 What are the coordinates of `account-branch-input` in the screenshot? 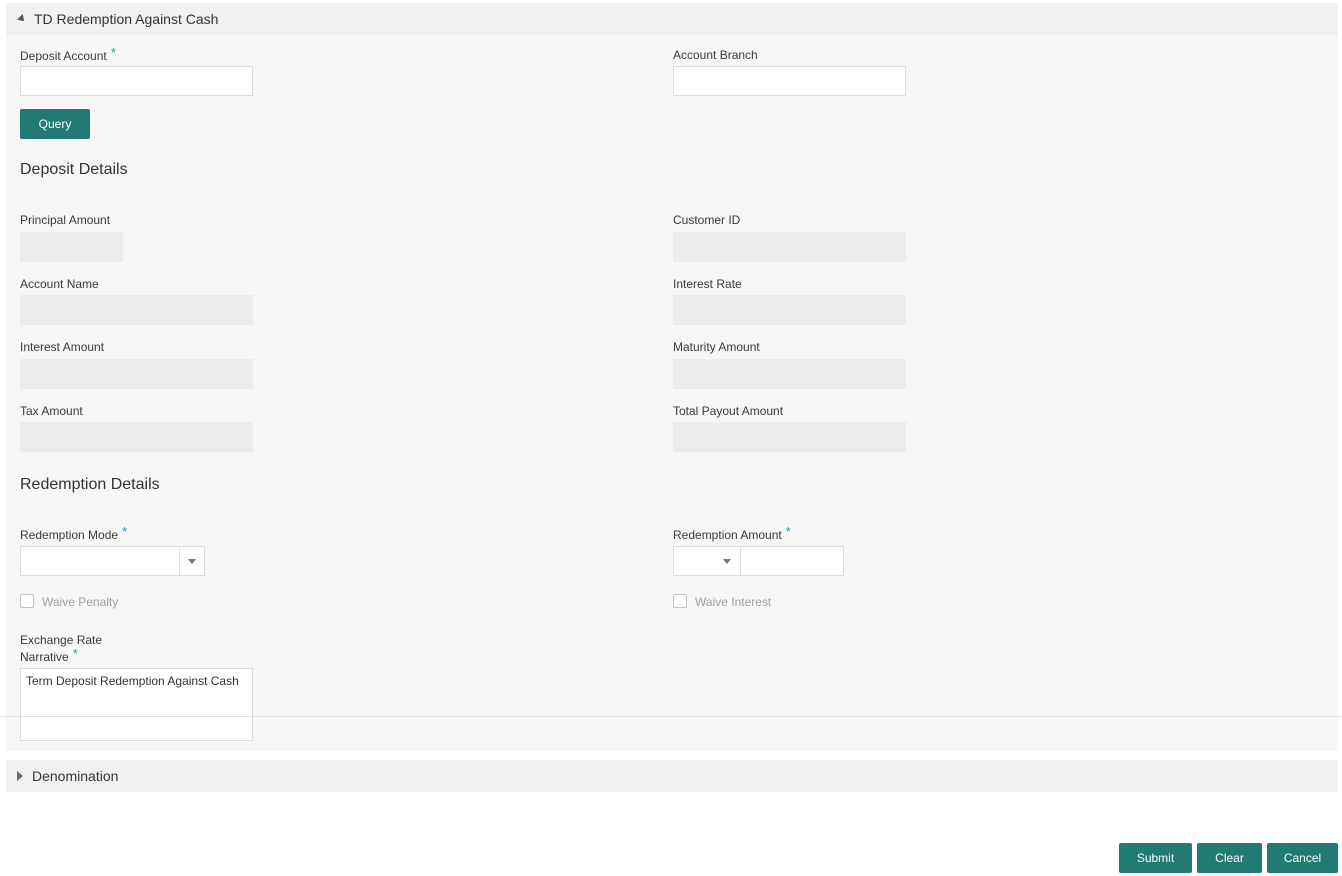 It's located at (789, 81).